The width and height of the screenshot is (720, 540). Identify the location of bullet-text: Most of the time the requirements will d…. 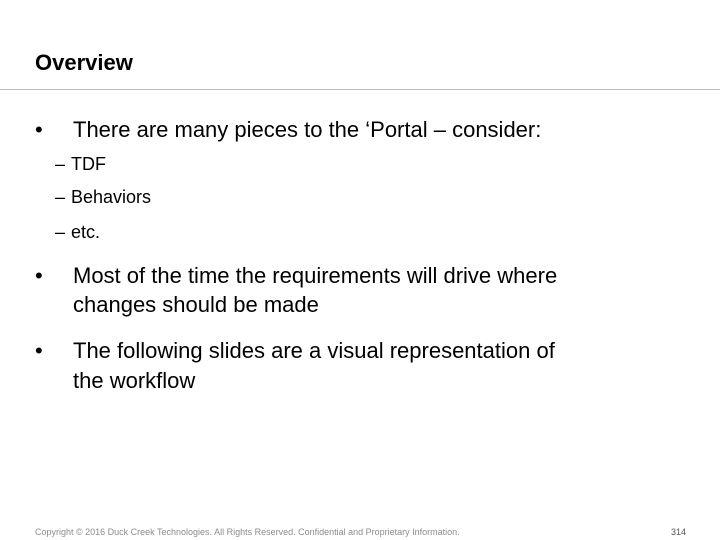
(315, 275).